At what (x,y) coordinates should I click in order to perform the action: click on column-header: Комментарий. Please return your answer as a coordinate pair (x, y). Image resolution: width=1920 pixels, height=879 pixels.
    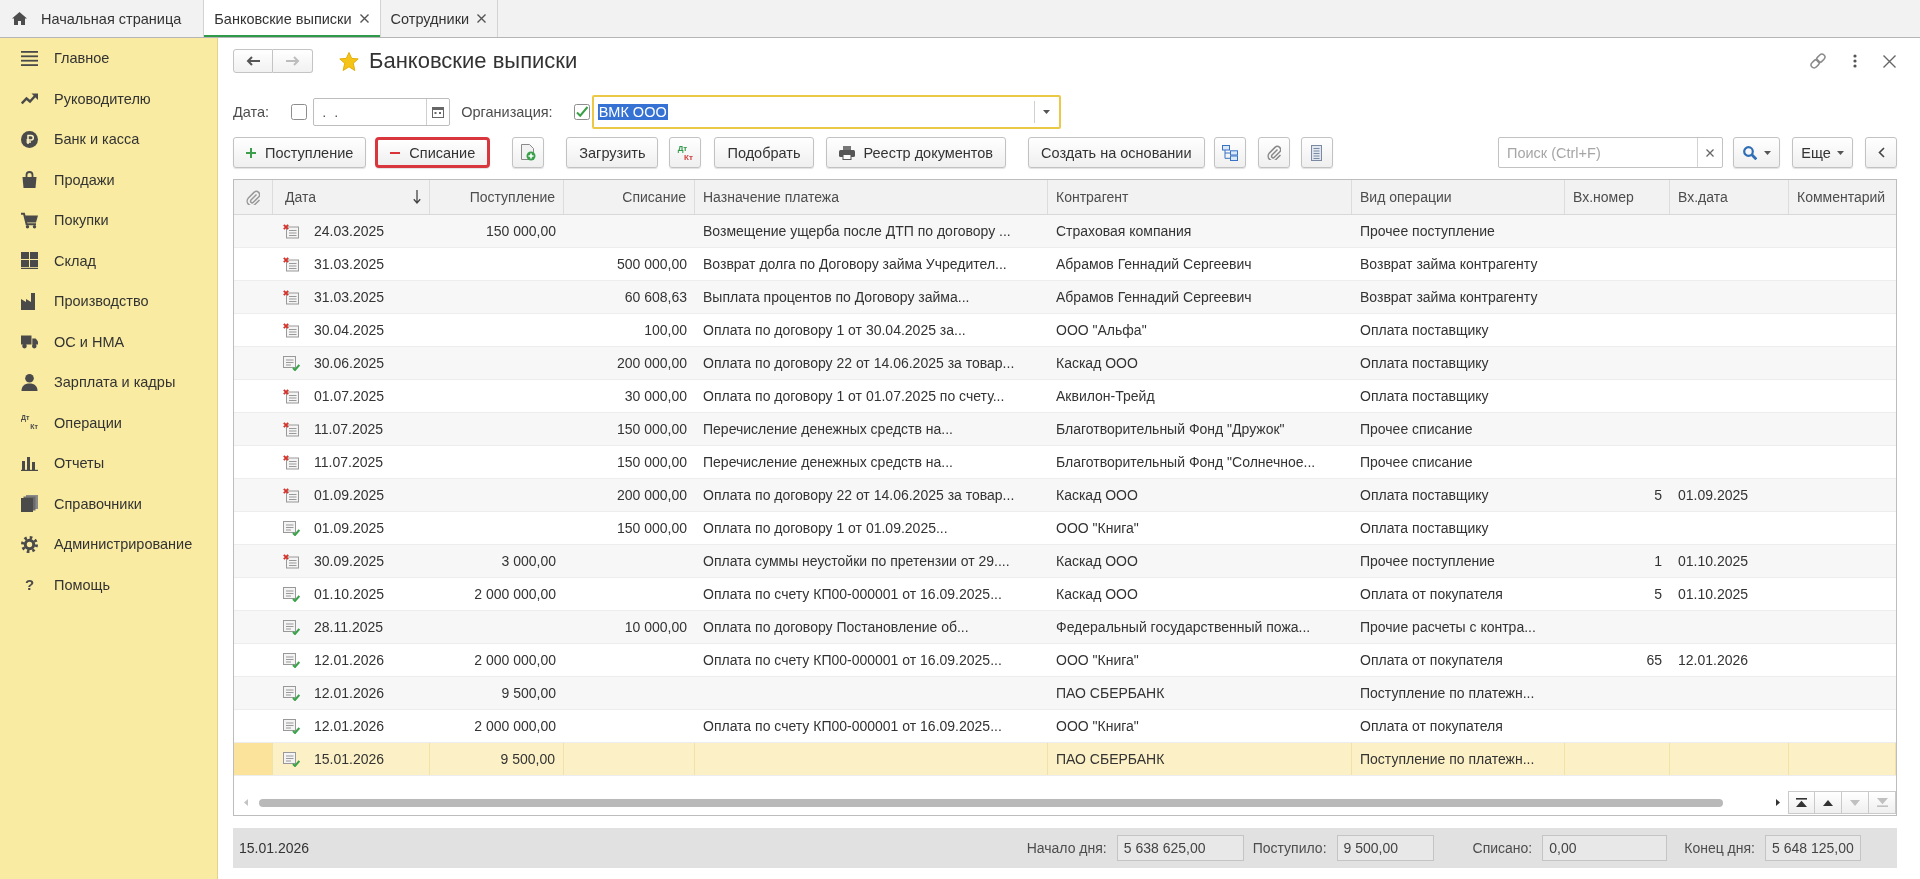
    Looking at the image, I should click on (1842, 197).